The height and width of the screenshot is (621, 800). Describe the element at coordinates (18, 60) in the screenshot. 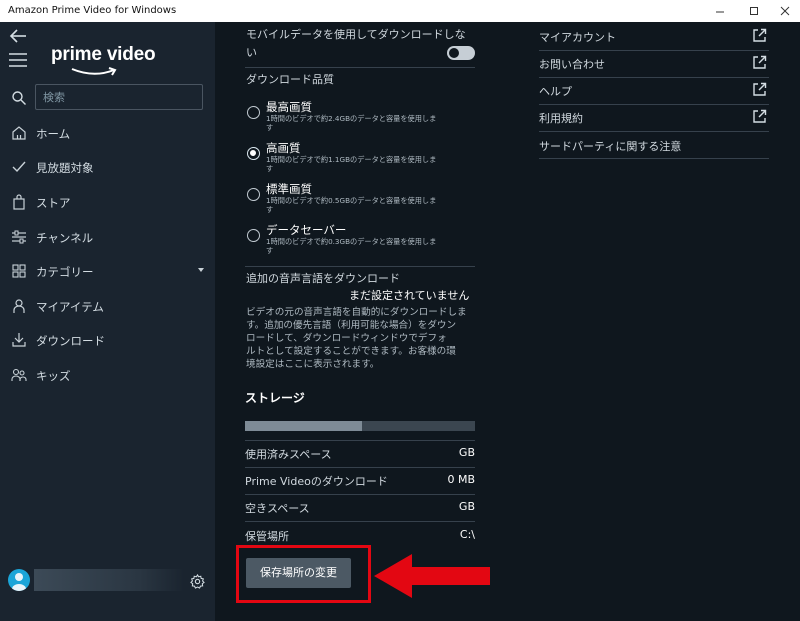

I see `hamburger-menu-icon` at that location.